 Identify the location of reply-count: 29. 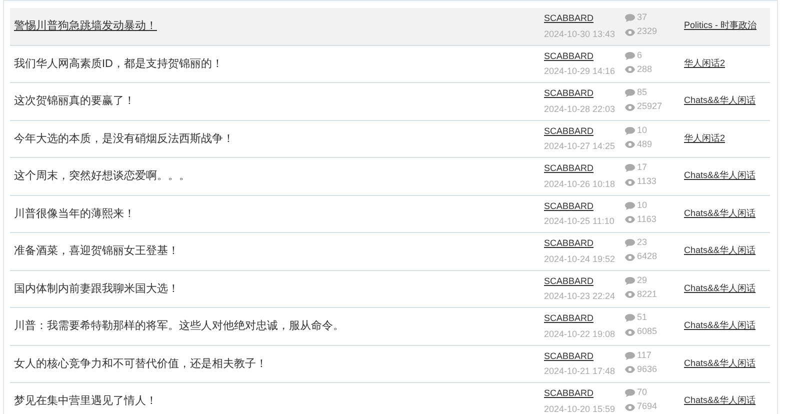
(642, 280).